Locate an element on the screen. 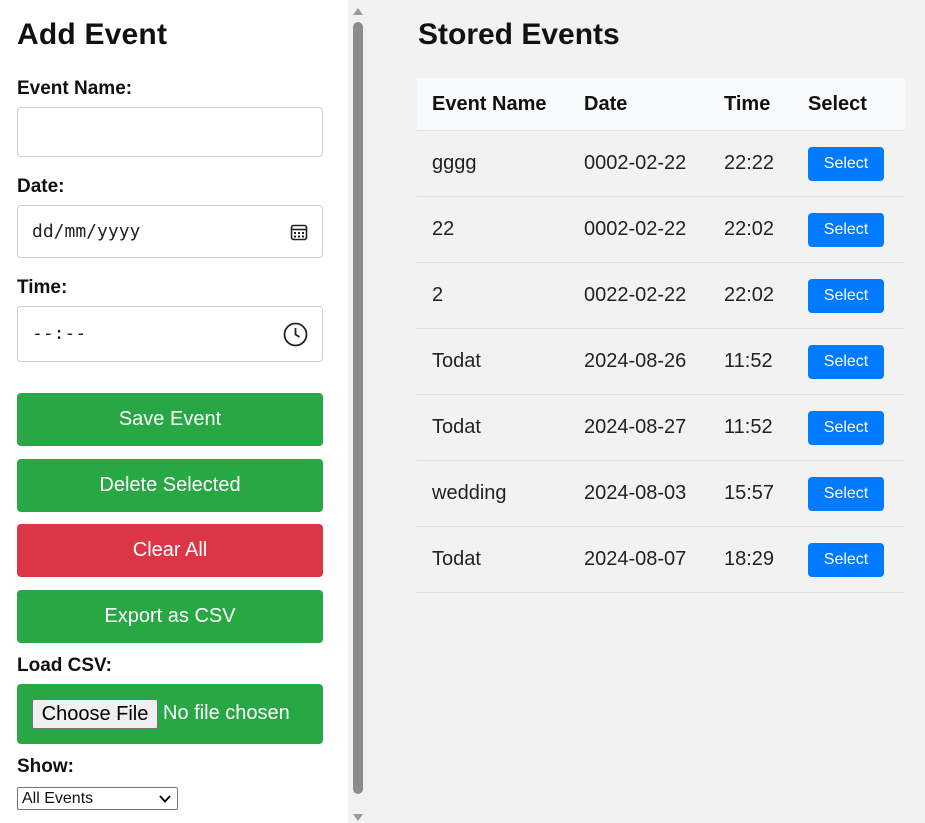 The height and width of the screenshot is (823, 925). event-name-cell: 22 is located at coordinates (443, 229).